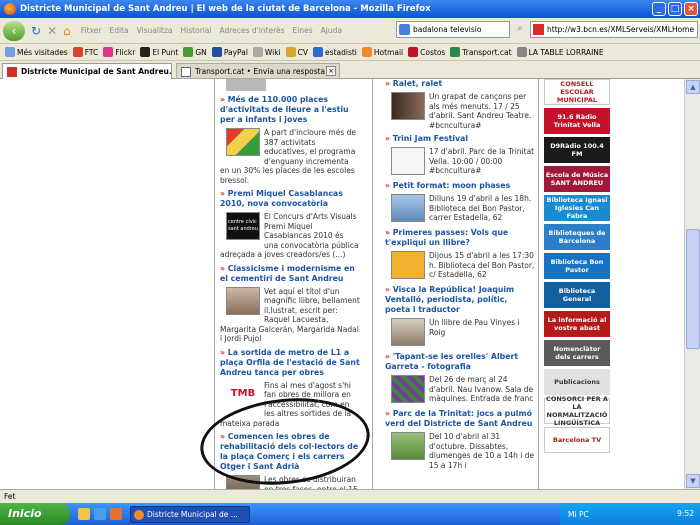 The width and height of the screenshot is (700, 525). What do you see at coordinates (331, 71) in the screenshot?
I see `tab-close-icon: ×` at bounding box center [331, 71].